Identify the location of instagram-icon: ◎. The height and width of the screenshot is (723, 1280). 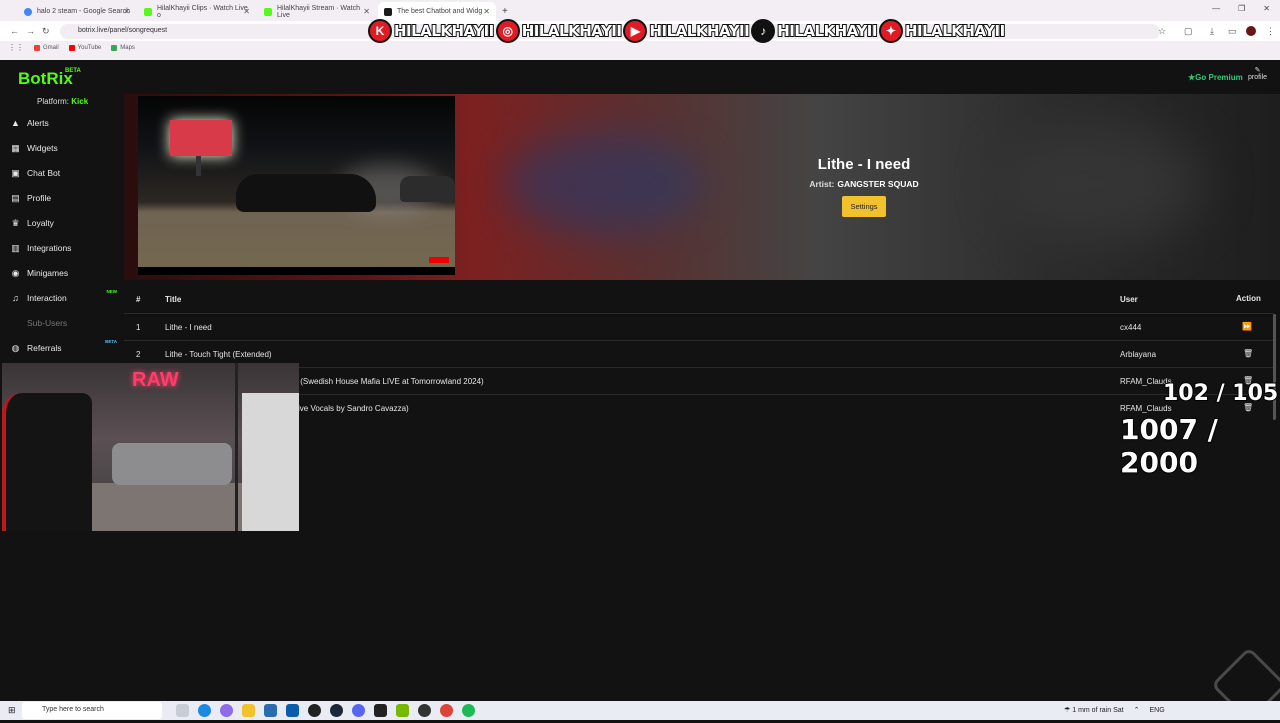
(507, 31).